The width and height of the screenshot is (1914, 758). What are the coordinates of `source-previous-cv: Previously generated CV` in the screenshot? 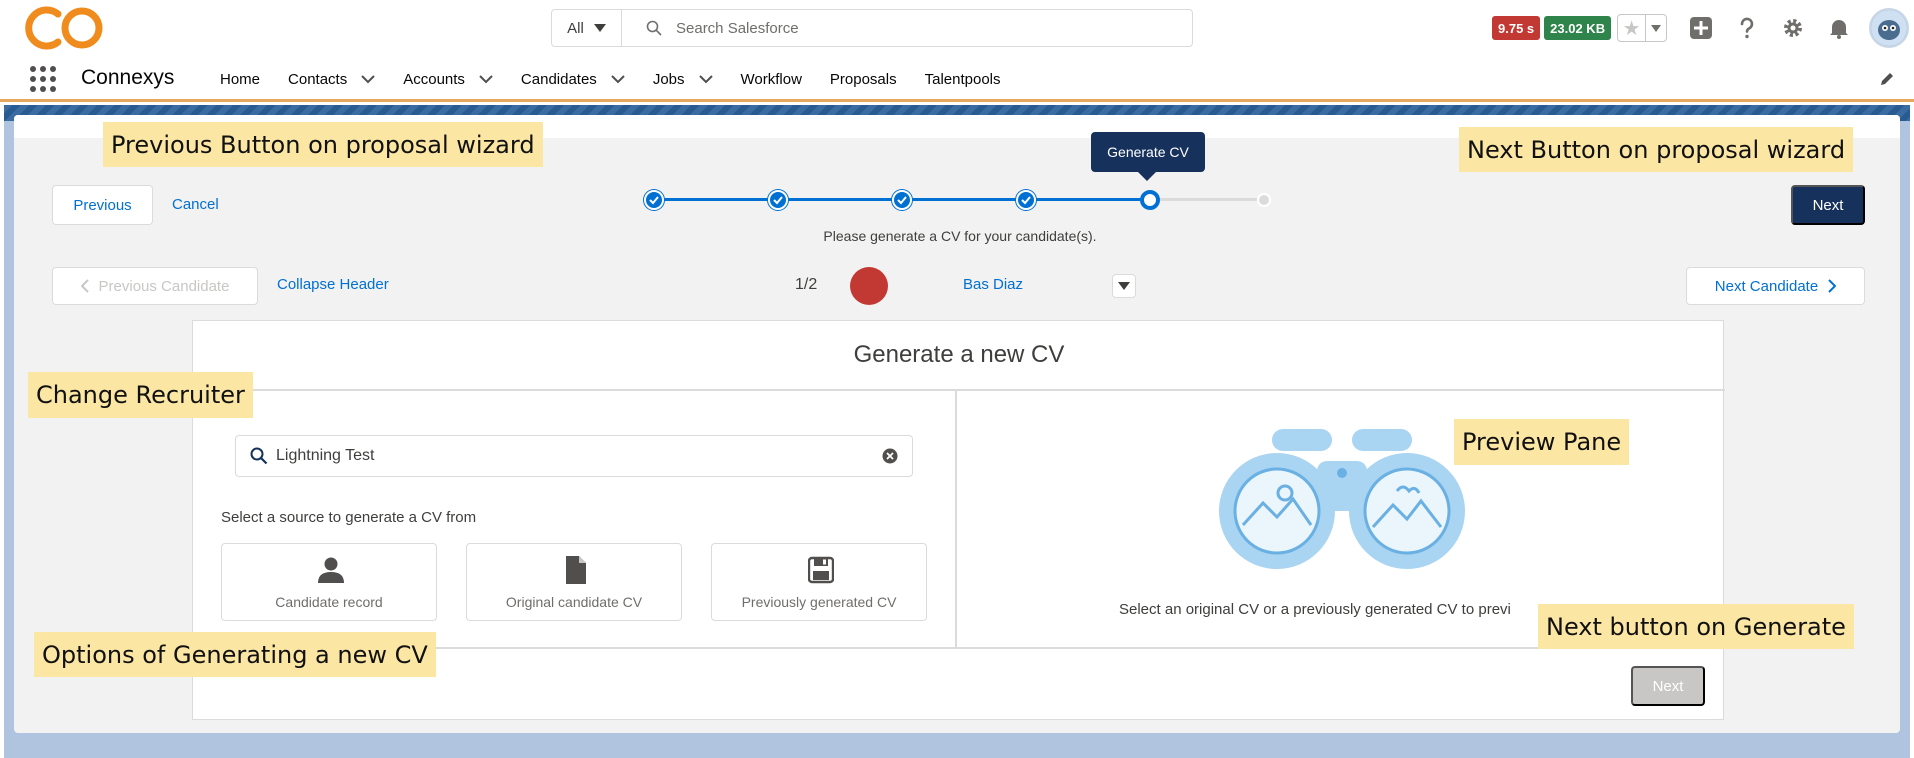 It's located at (819, 582).